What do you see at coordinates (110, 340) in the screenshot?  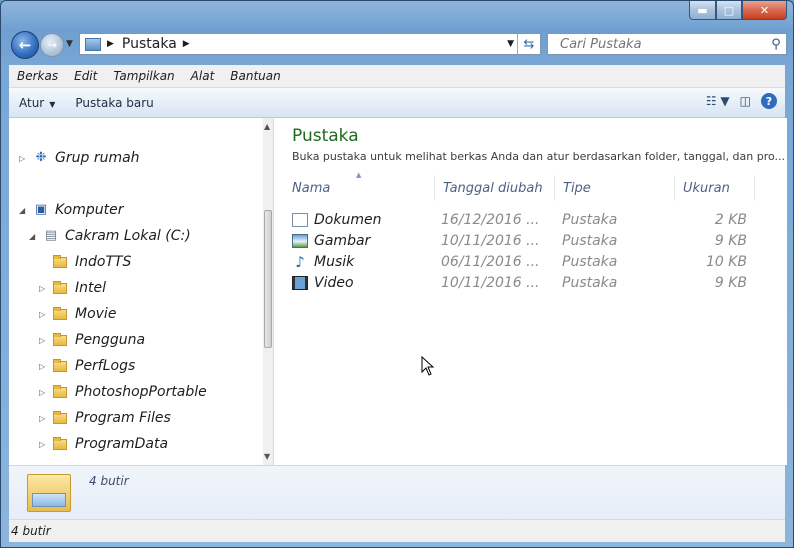 I see `tree-label: Pengguna` at bounding box center [110, 340].